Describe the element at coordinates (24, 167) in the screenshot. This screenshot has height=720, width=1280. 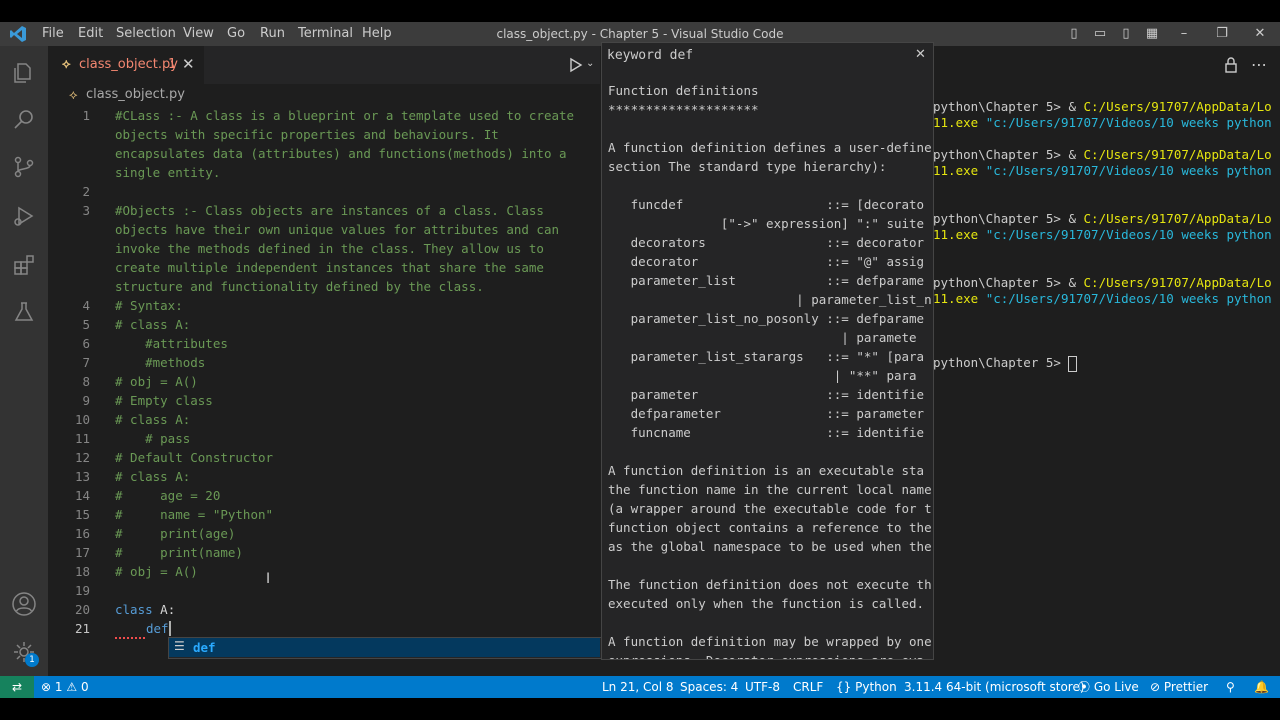
I see `source-control-icon` at that location.